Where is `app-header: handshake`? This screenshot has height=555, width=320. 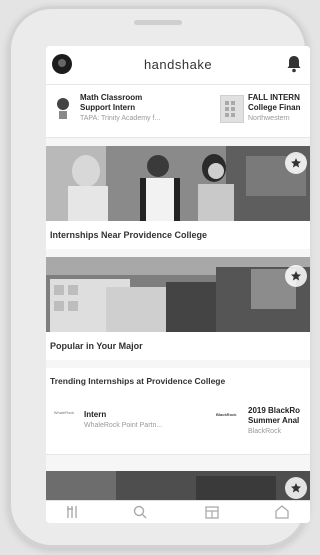
app-header: handshake is located at coordinates (178, 65).